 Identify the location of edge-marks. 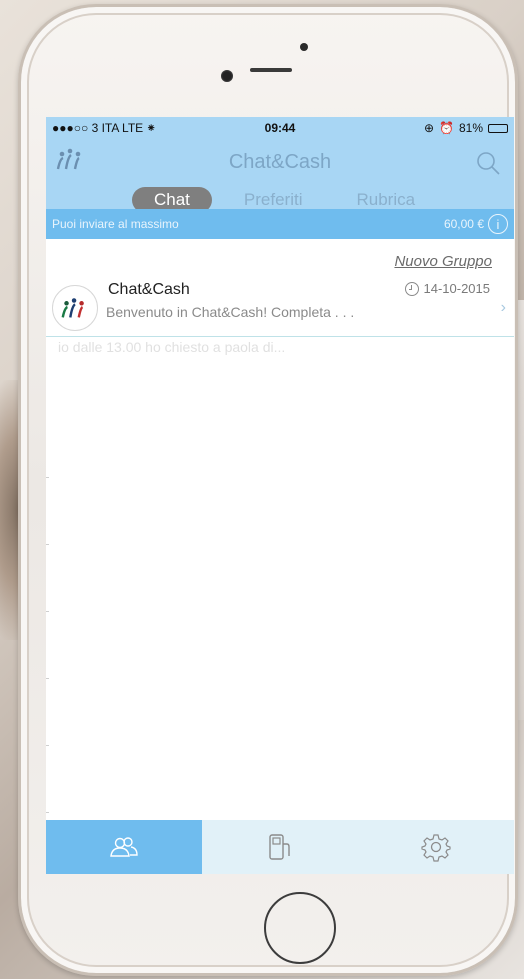
(48, 675).